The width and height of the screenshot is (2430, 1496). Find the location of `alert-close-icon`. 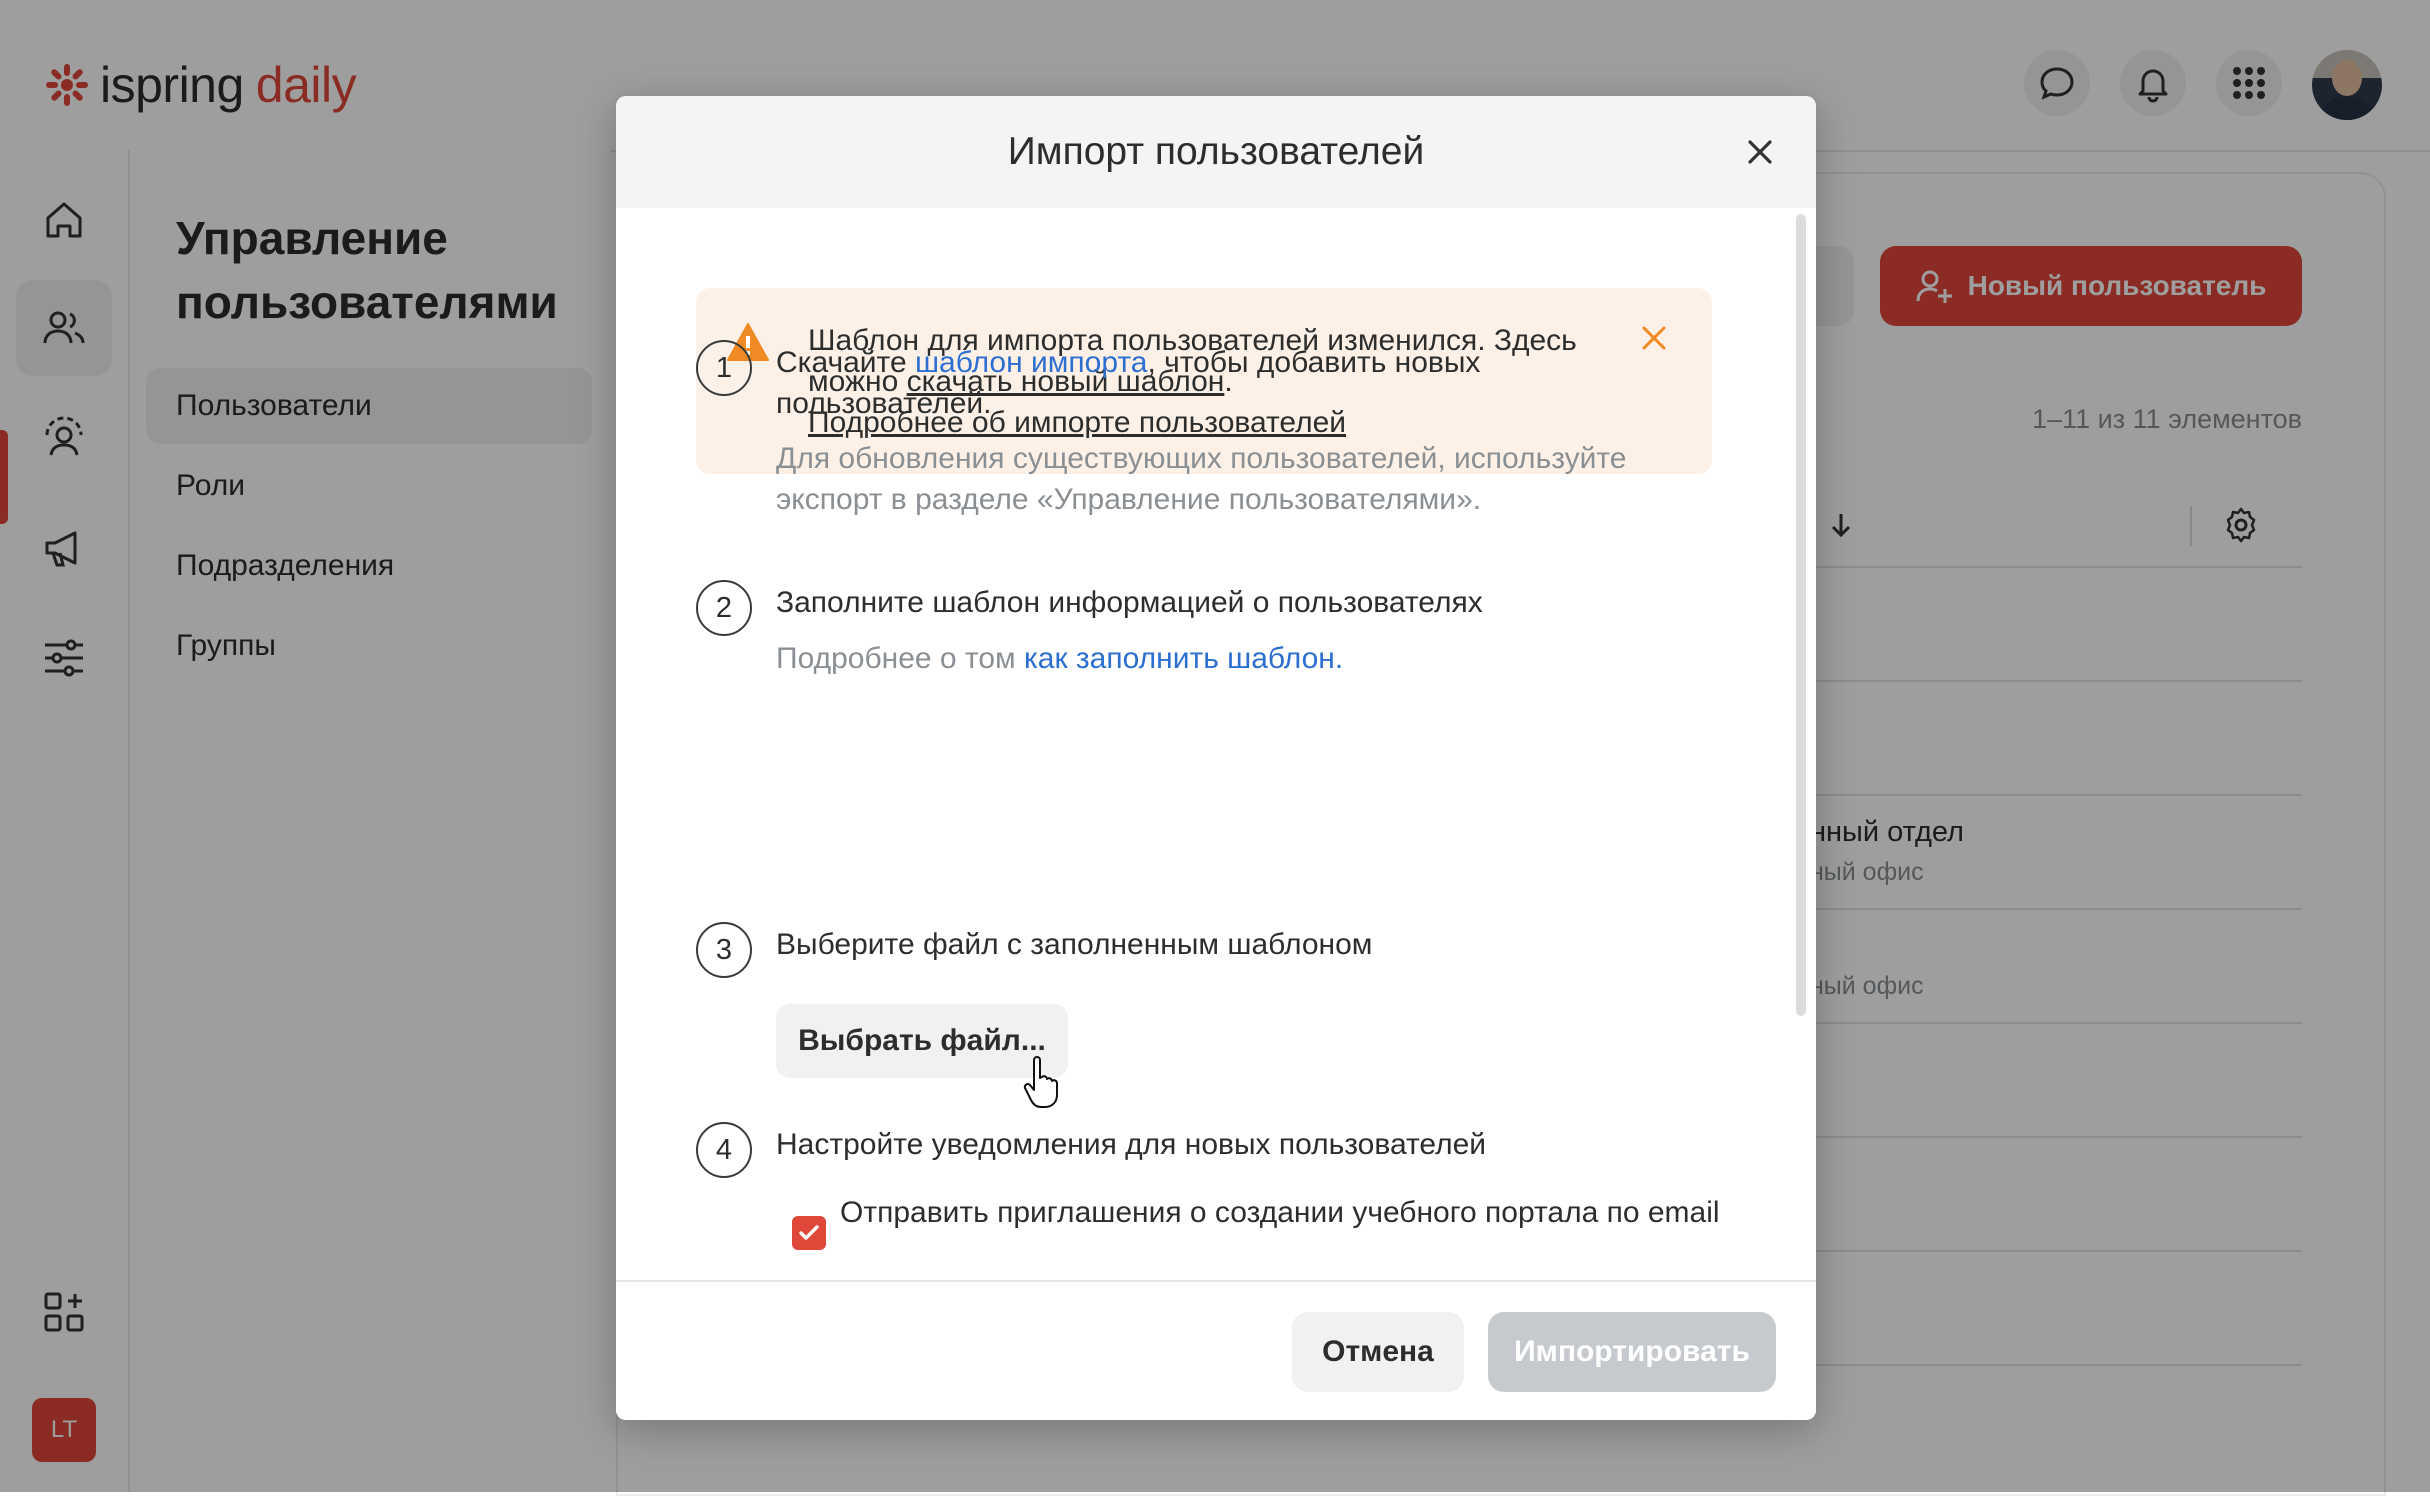

alert-close-icon is located at coordinates (1654, 338).